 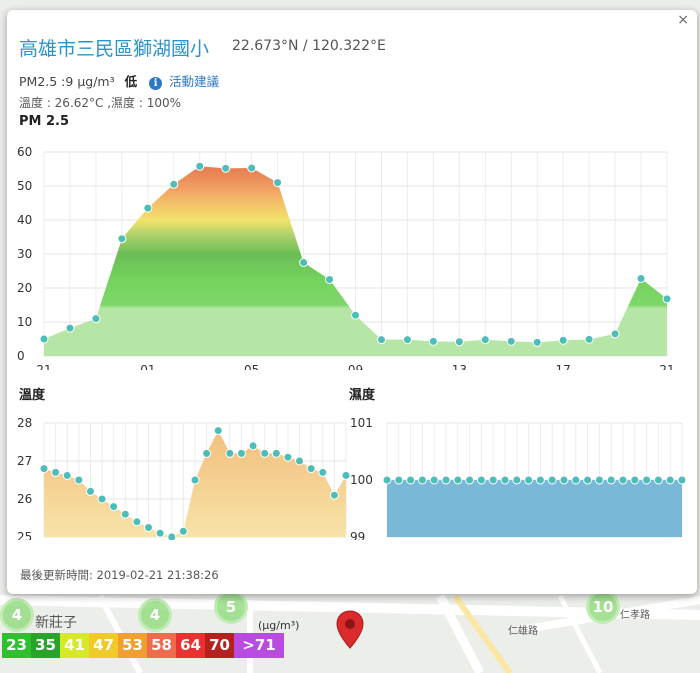 I want to click on info-icon: i, so click(x=156, y=83).